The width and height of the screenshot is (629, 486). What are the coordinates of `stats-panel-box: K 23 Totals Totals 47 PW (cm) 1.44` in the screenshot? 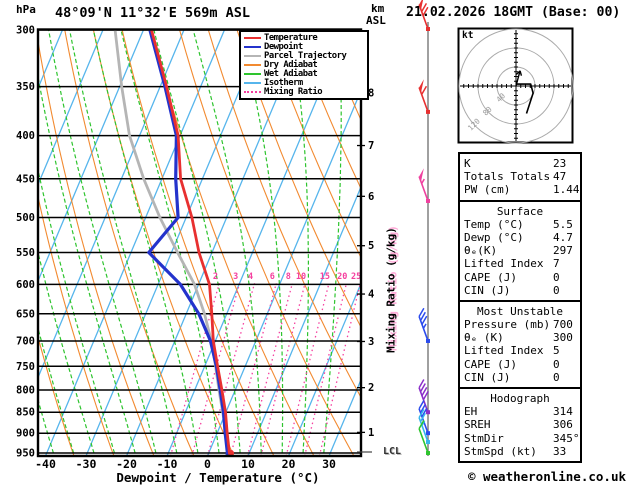 It's located at (520, 177).